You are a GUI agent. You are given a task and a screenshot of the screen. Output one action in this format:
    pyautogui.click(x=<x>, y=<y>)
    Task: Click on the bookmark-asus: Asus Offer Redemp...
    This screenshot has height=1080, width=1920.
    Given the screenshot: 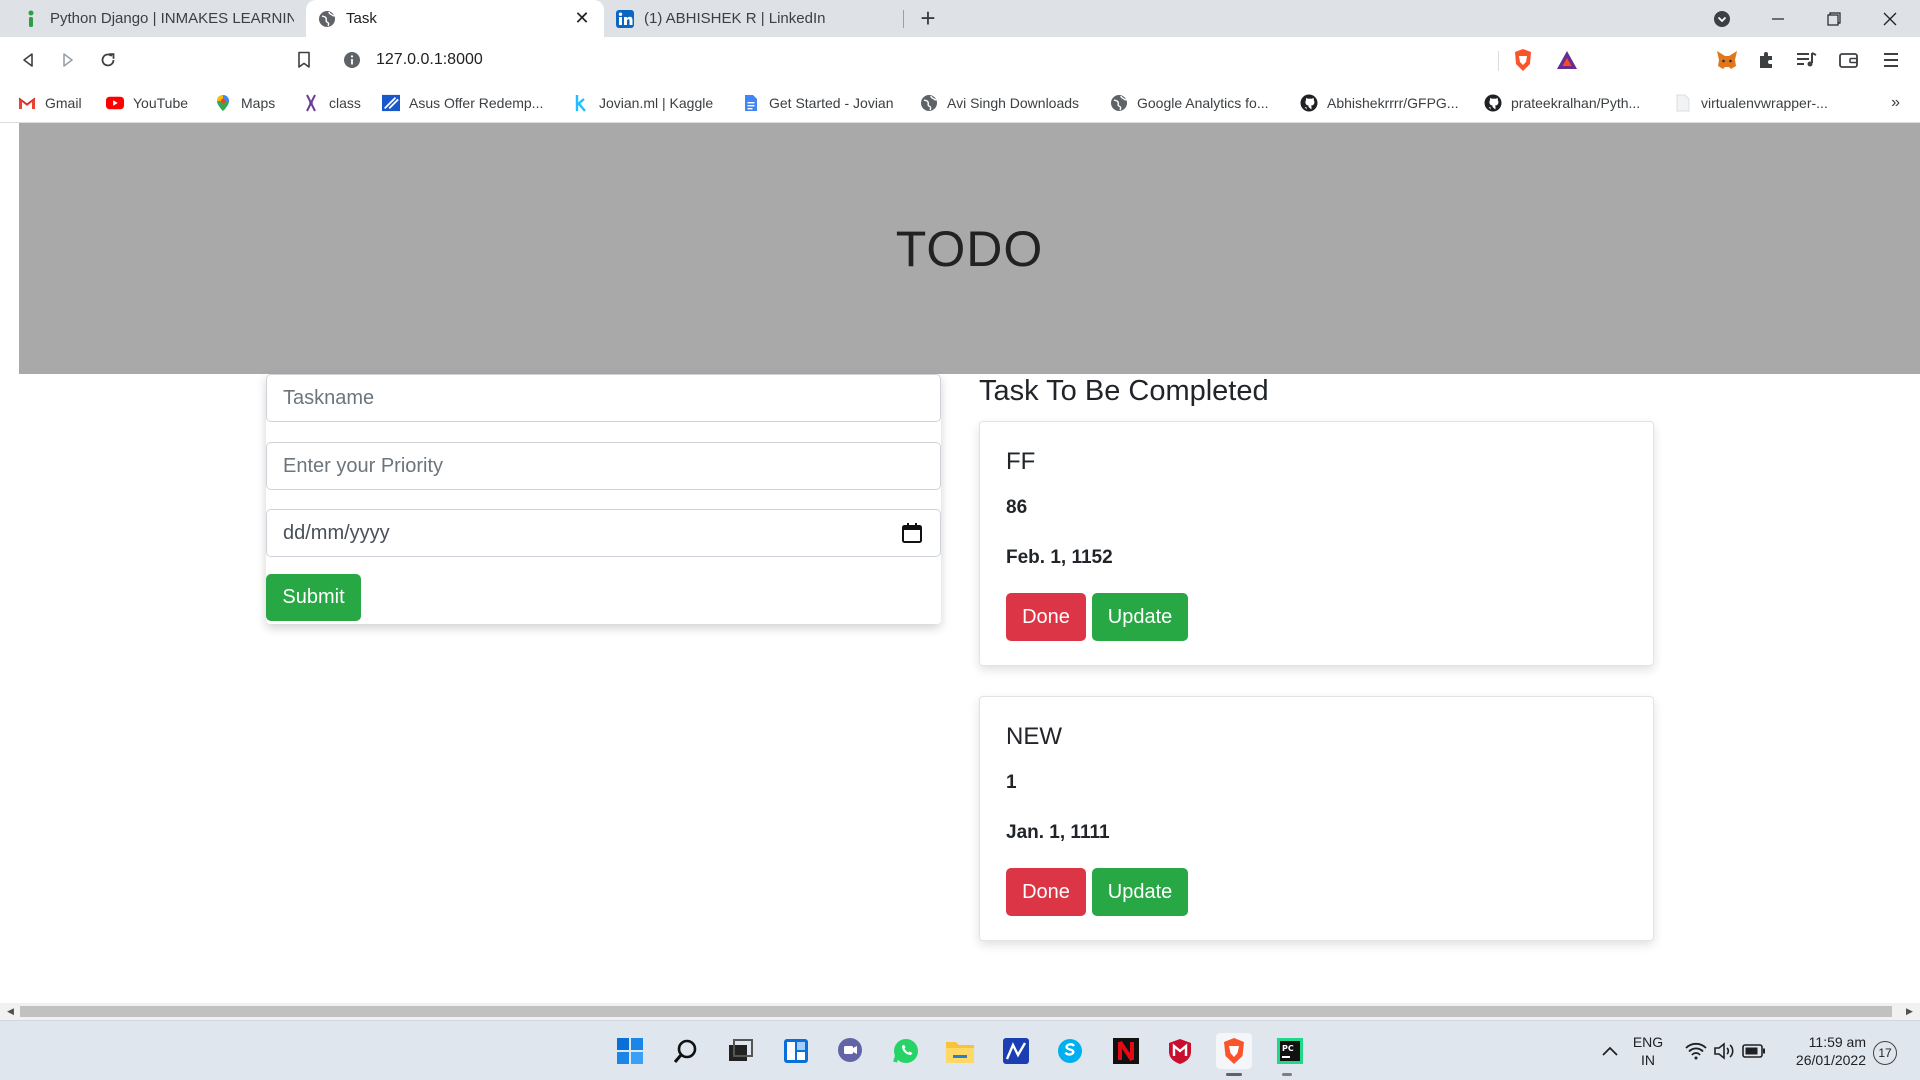 What is the action you would take?
    pyautogui.click(x=462, y=103)
    